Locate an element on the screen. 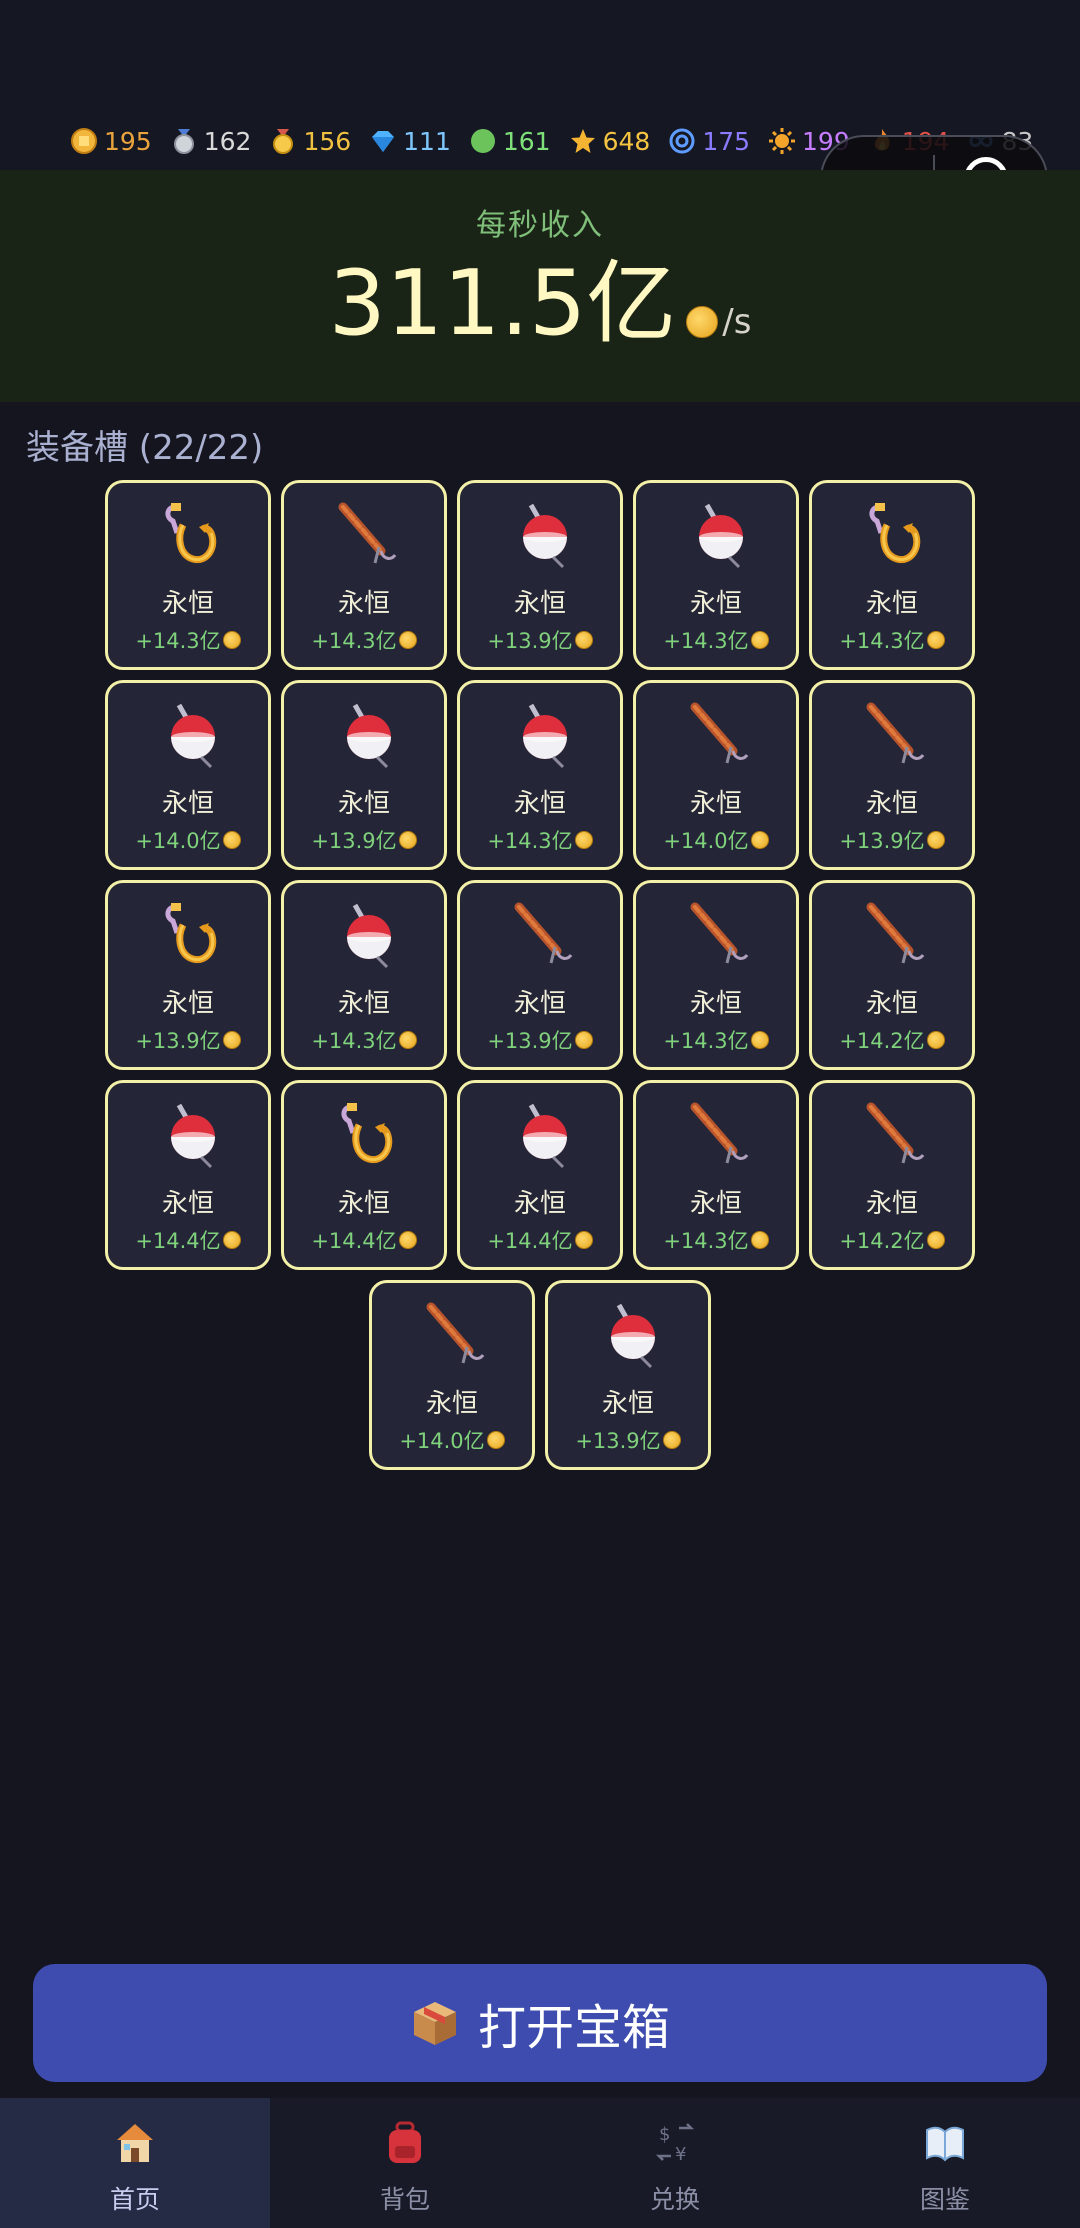 This screenshot has height=2228, width=1080. open-chest-button: 打开宝箱 is located at coordinates (540, 2023).